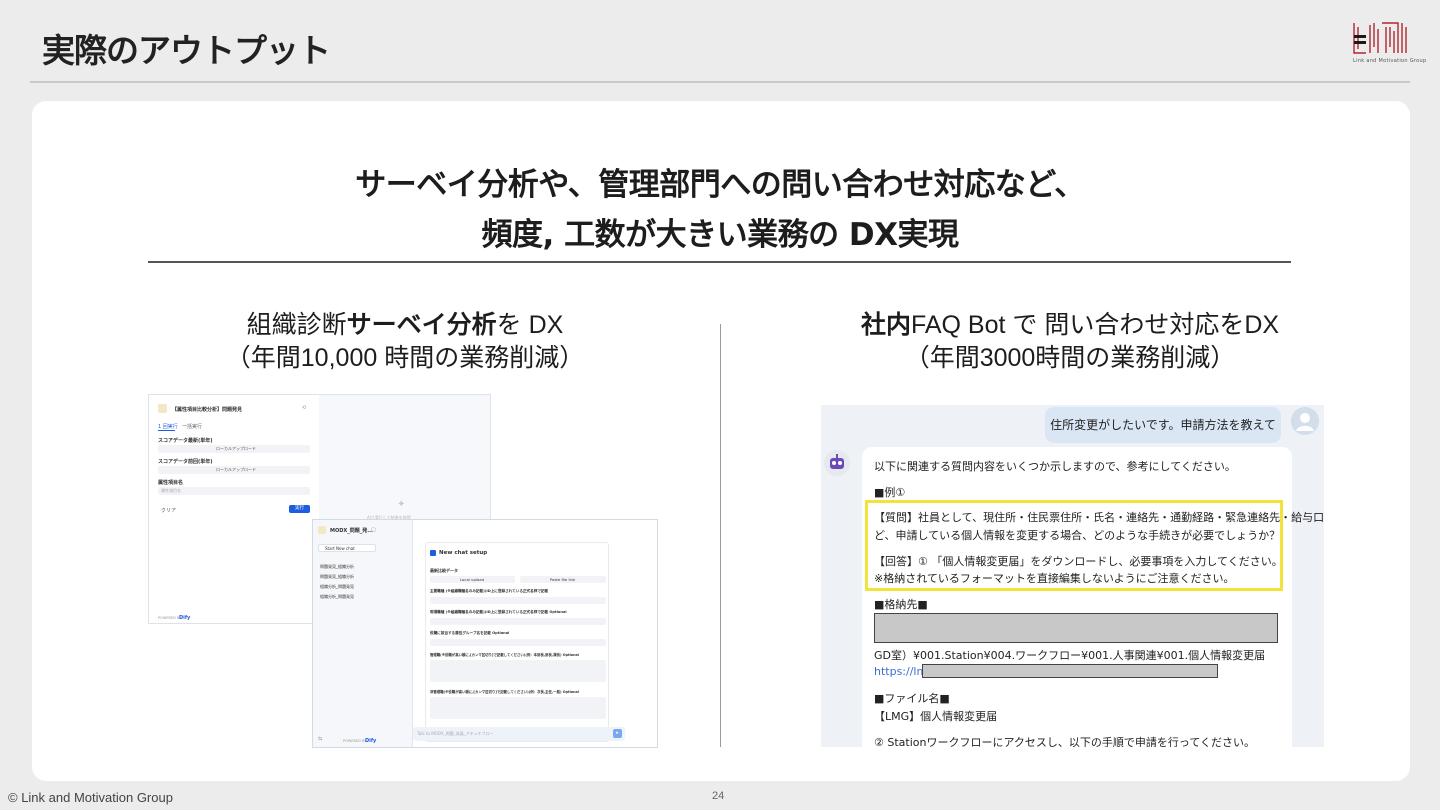 This screenshot has width=1440, height=810. I want to click on settings-icon: ⇆, so click(320, 739).